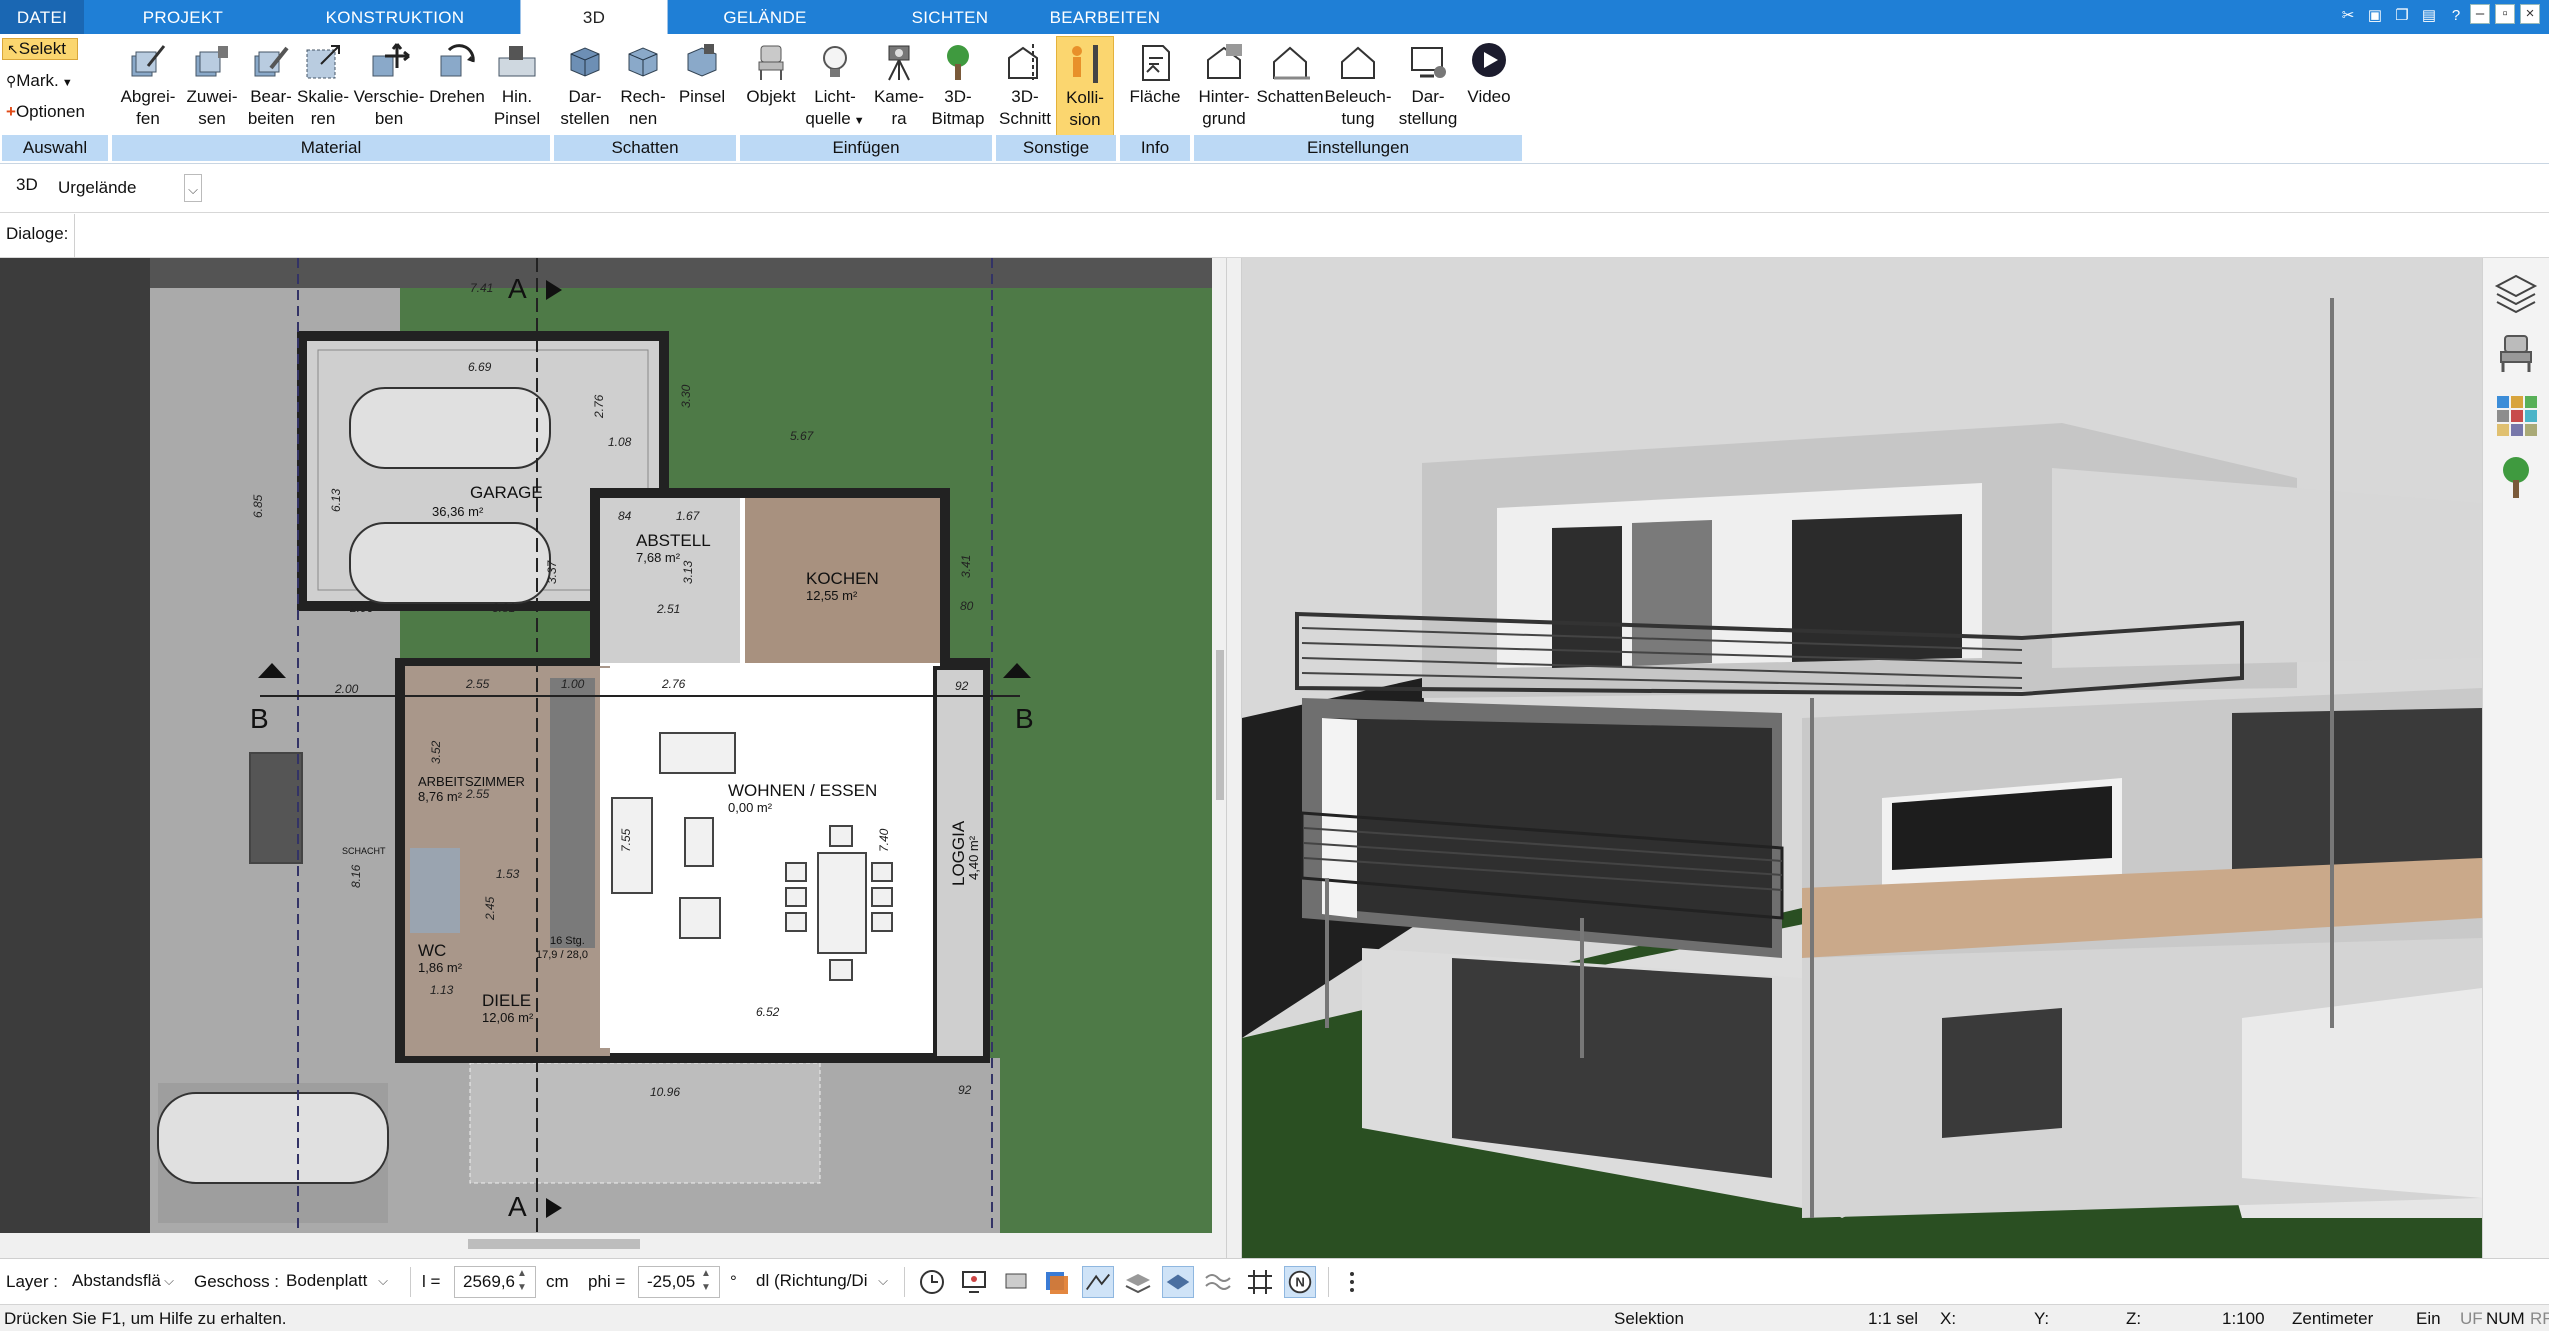  I want to click on north-icon: N, so click(1300, 1282).